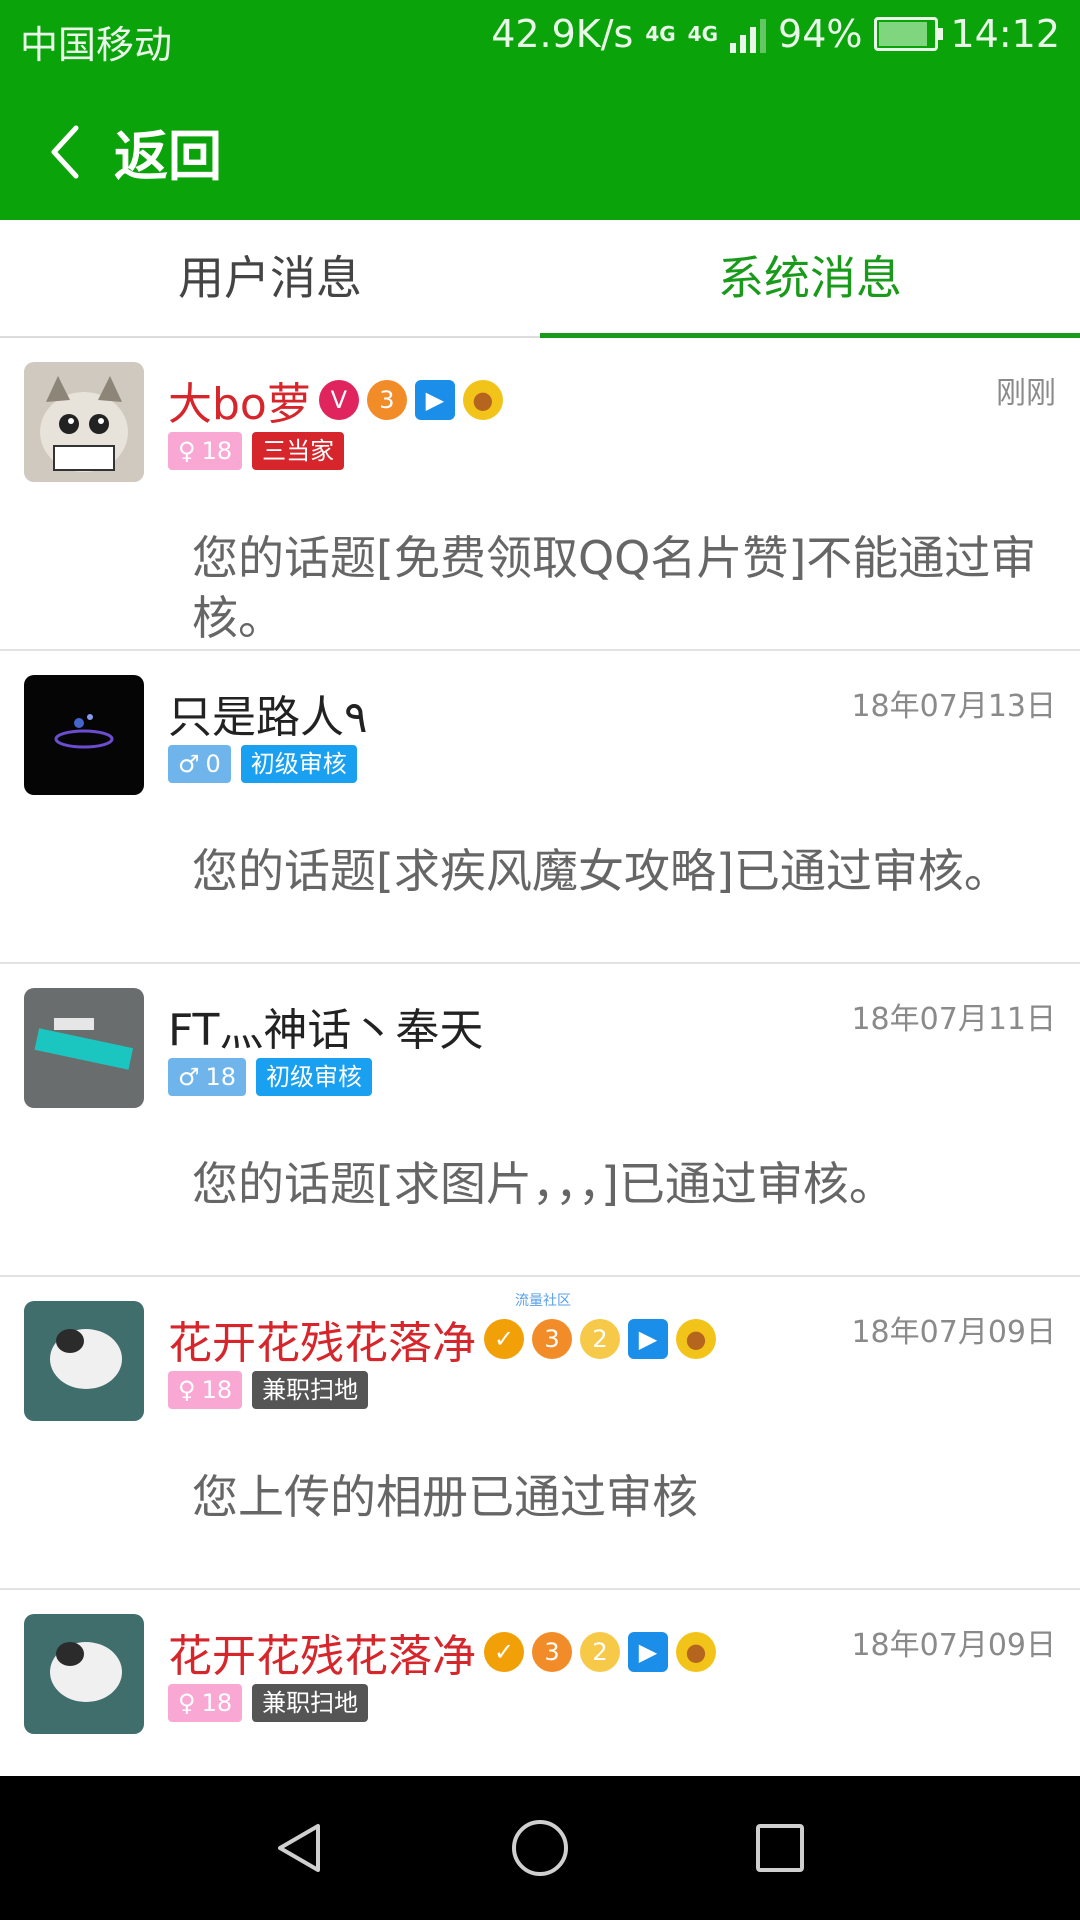 Image resolution: width=1080 pixels, height=1920 pixels. I want to click on title-badge: 三当家, so click(298, 451).